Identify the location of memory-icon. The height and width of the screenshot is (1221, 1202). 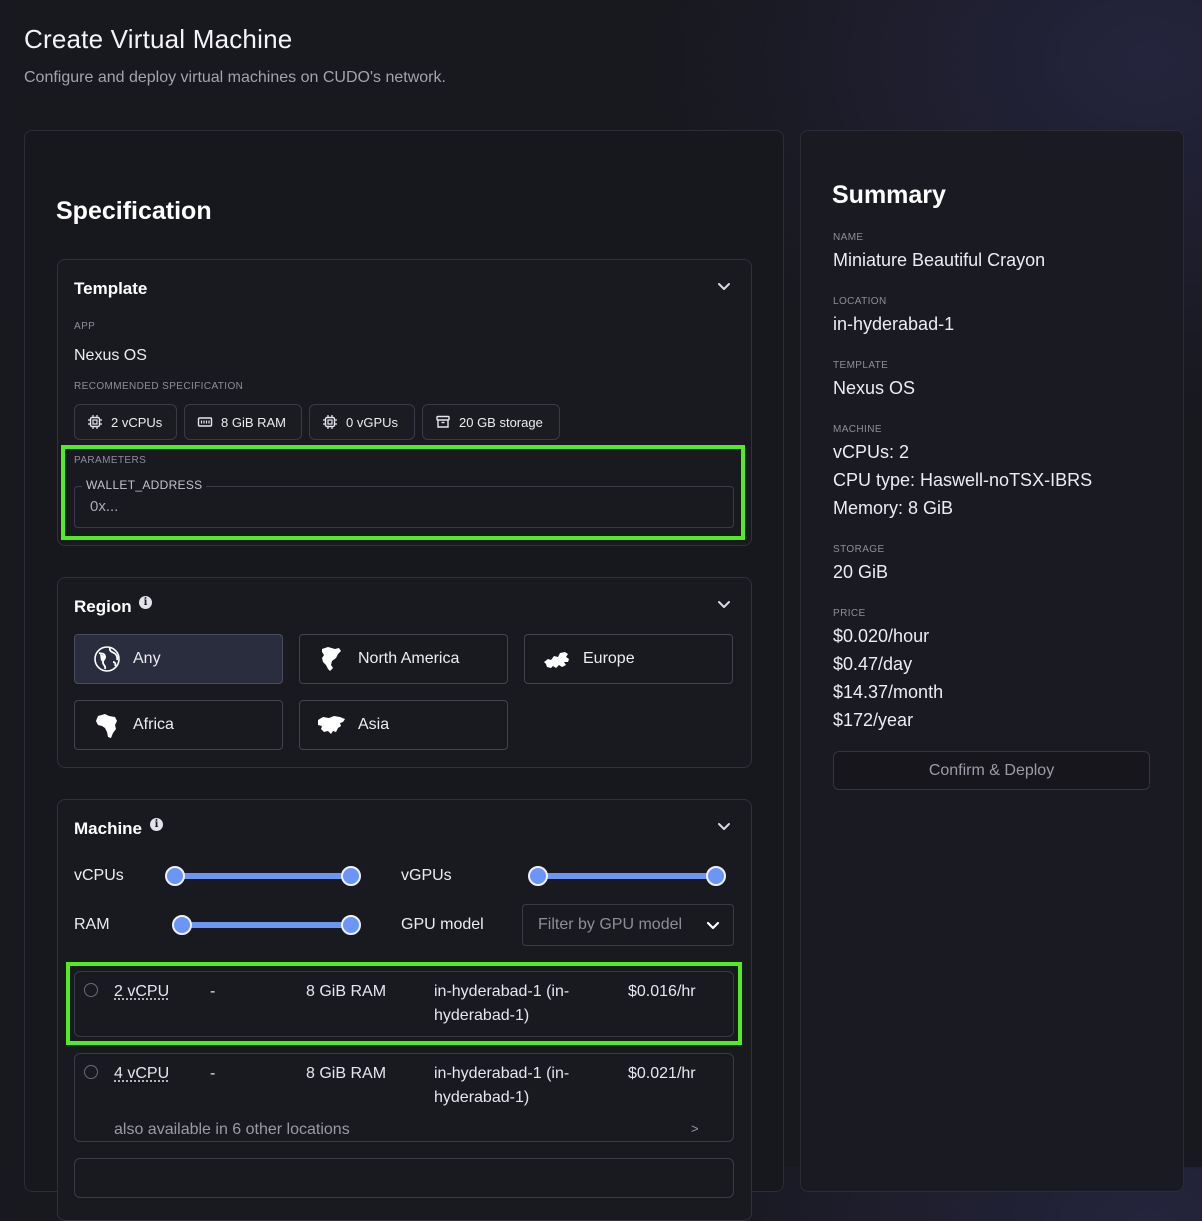
(205, 422).